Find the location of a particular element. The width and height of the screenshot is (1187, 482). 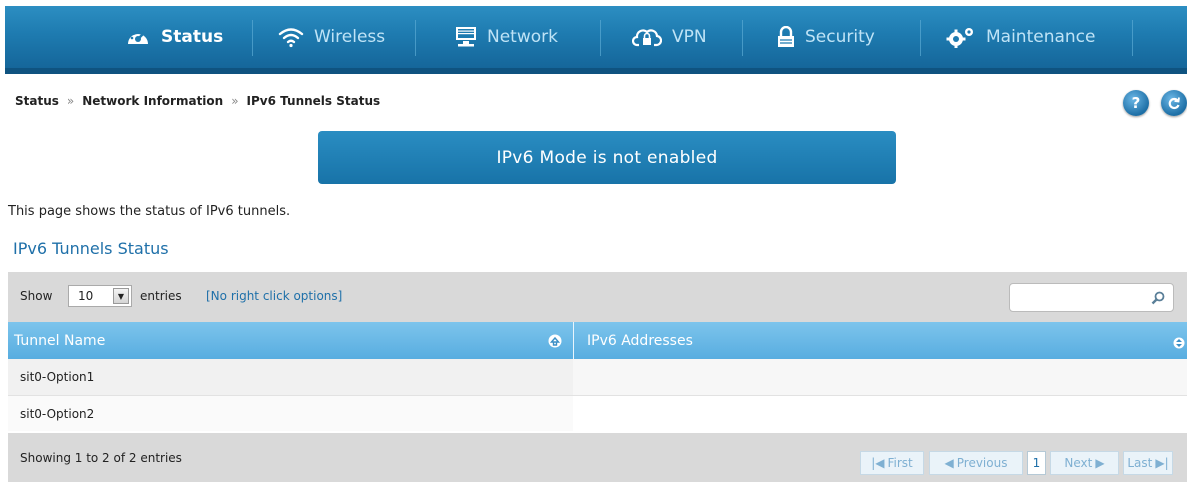

nav-tab-security: Security is located at coordinates (826, 37).